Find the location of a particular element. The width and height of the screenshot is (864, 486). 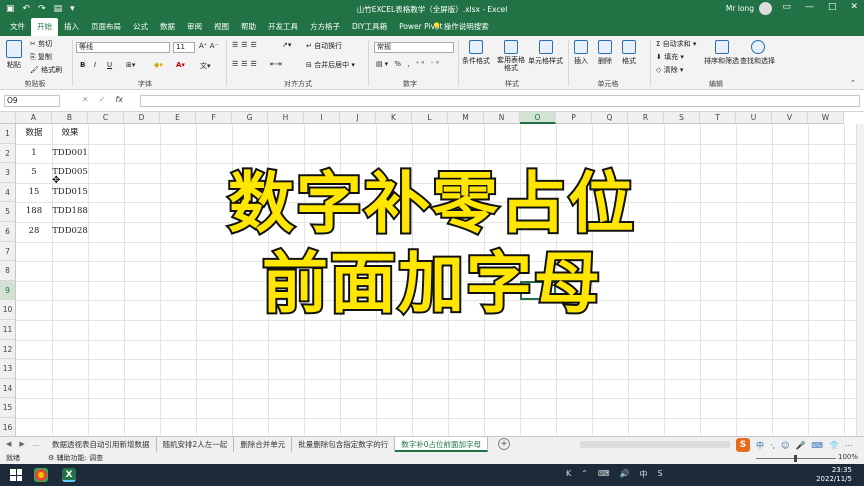

row-header: 15 is located at coordinates (8, 408).